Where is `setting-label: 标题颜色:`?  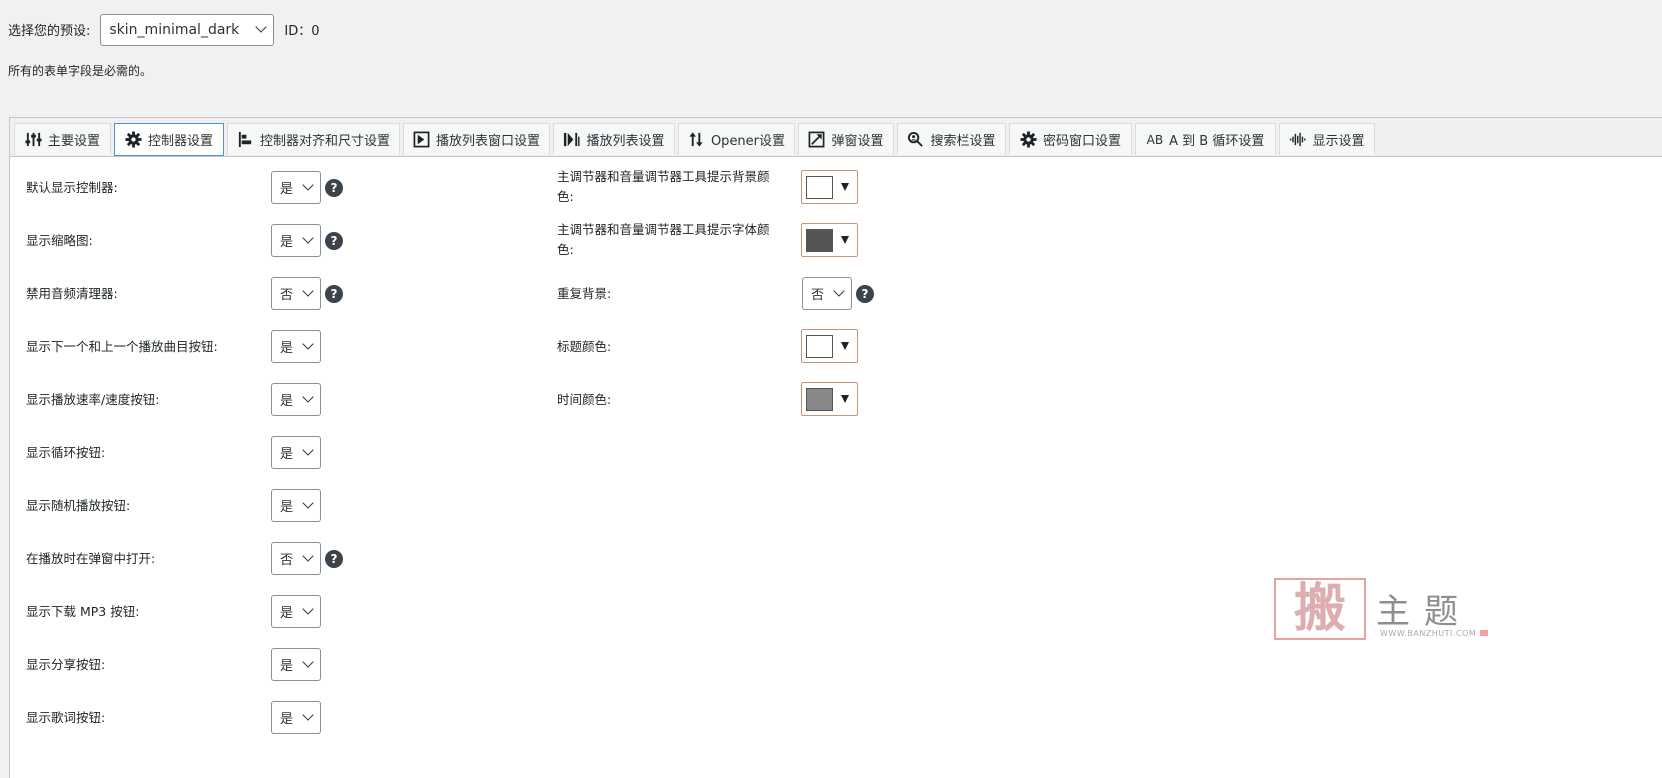
setting-label: 标题颜色: is located at coordinates (584, 346).